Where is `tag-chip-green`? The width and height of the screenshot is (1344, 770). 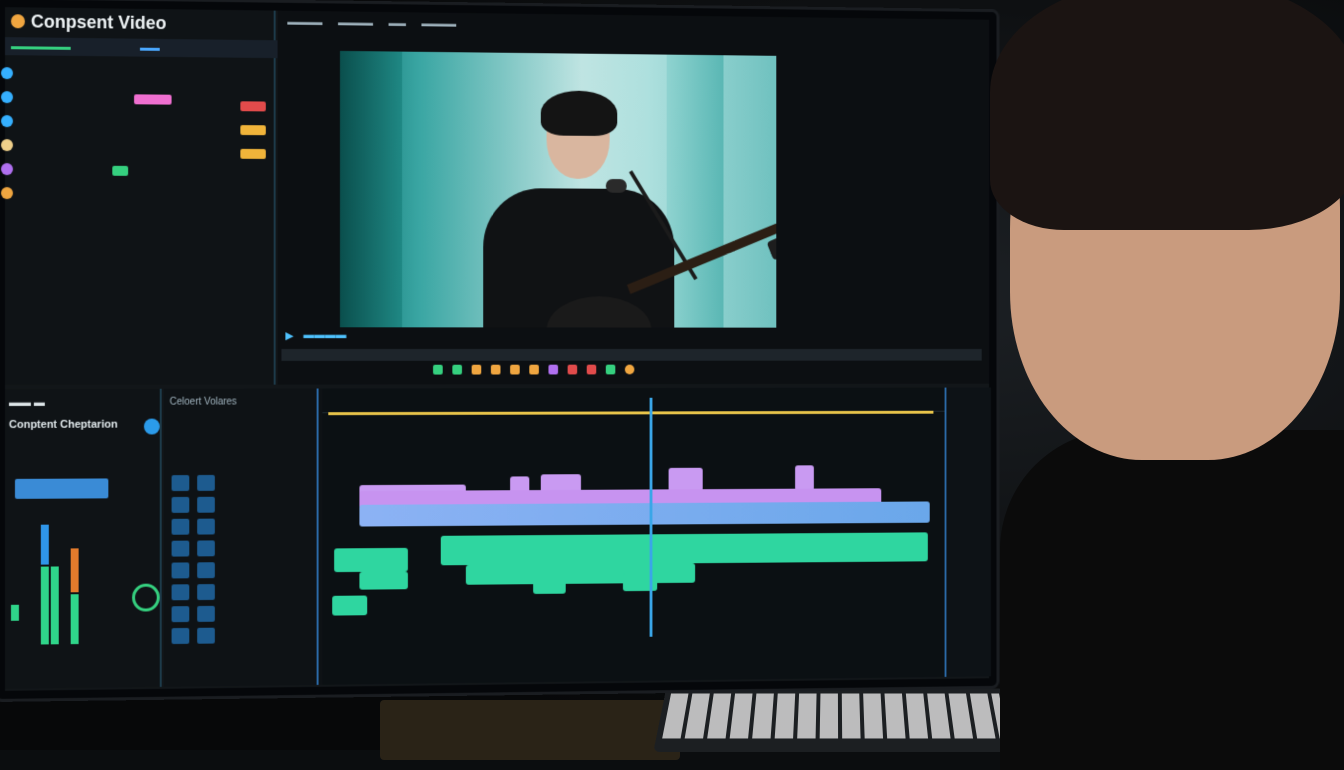 tag-chip-green is located at coordinates (120, 170).